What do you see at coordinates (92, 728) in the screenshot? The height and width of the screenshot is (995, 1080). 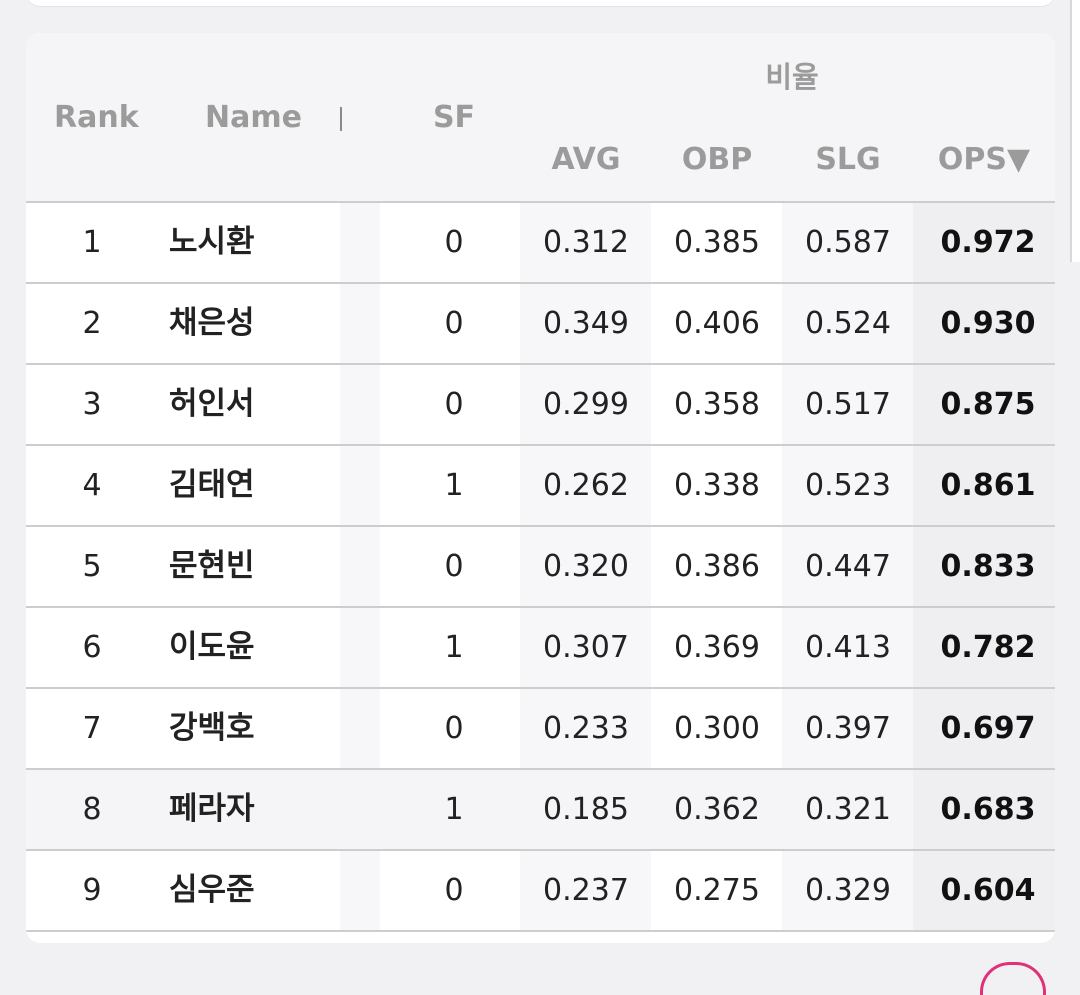 I see `cell-rank: 7` at bounding box center [92, 728].